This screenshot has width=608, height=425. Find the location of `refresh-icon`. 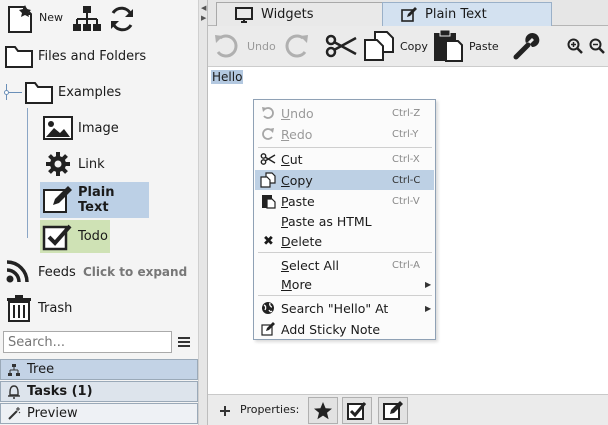

refresh-icon is located at coordinates (122, 19).